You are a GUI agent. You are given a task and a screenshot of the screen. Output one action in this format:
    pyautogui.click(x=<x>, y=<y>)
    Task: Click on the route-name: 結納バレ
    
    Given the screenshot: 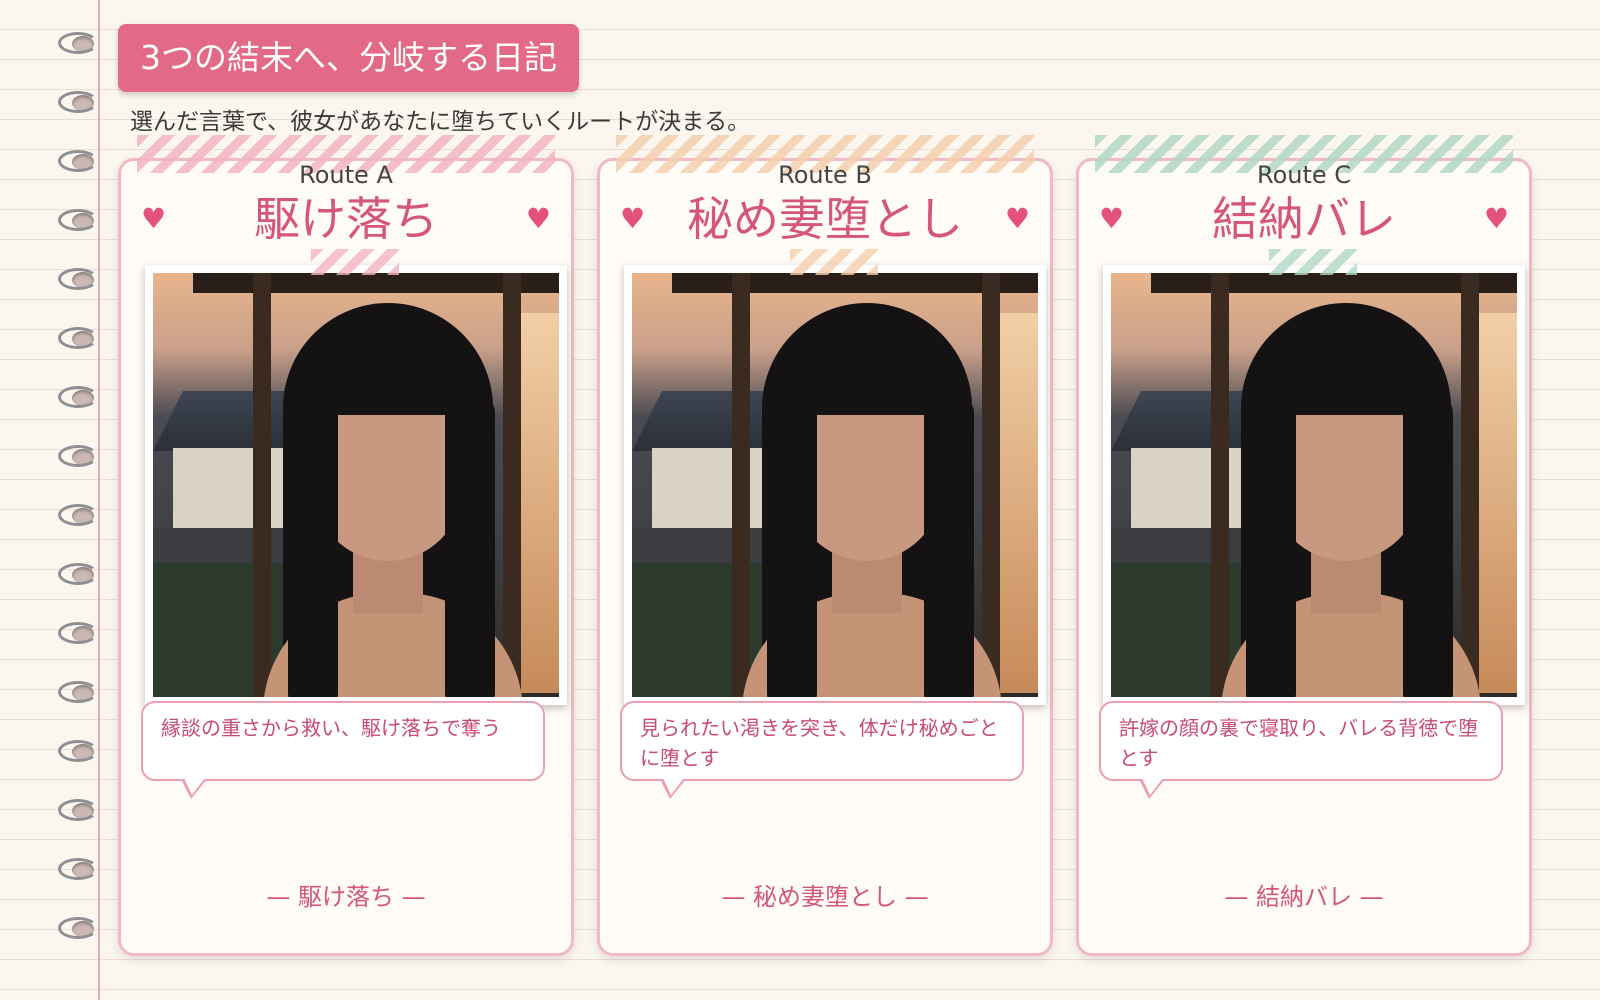 What is the action you would take?
    pyautogui.click(x=1304, y=219)
    